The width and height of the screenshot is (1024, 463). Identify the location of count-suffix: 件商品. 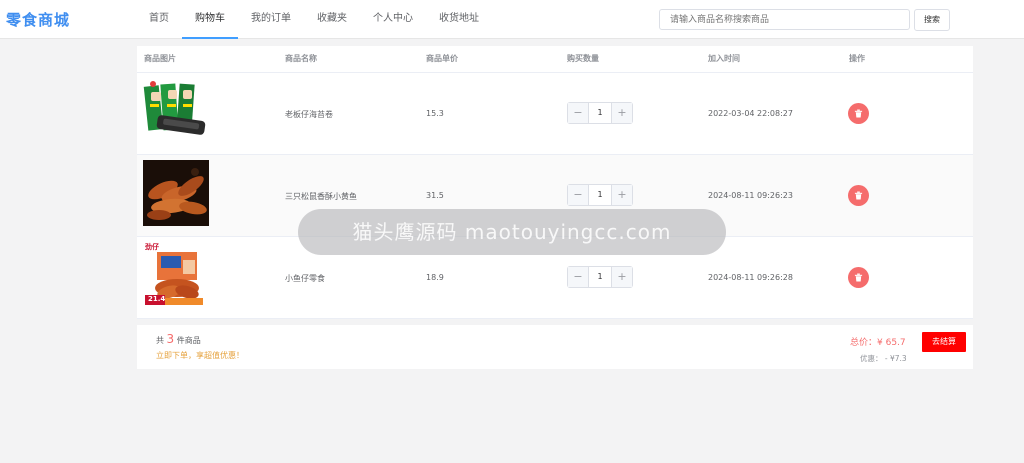
(188, 340).